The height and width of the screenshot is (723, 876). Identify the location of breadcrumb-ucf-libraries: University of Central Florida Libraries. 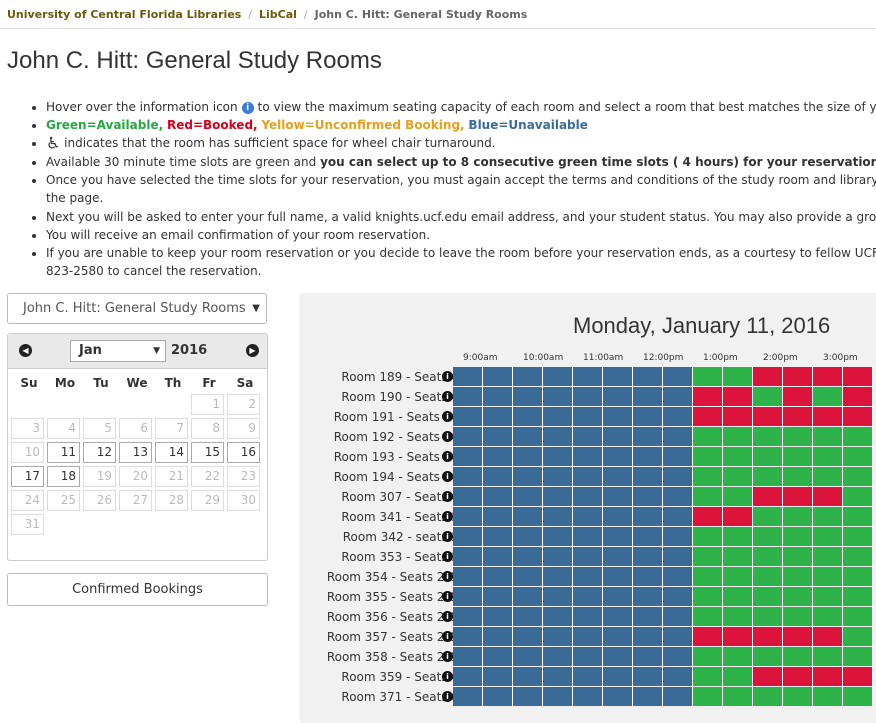
(124, 14).